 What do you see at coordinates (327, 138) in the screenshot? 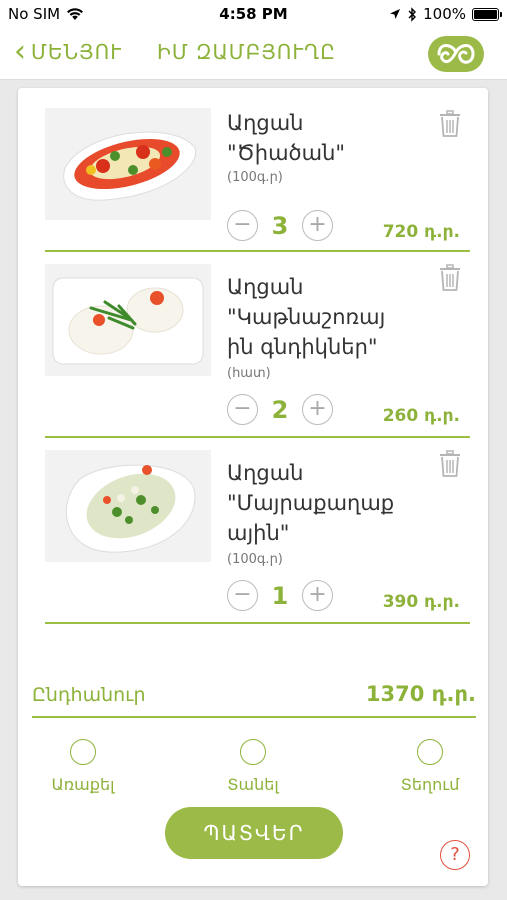
I see `item-name: Աղցան "Ծիածան"` at bounding box center [327, 138].